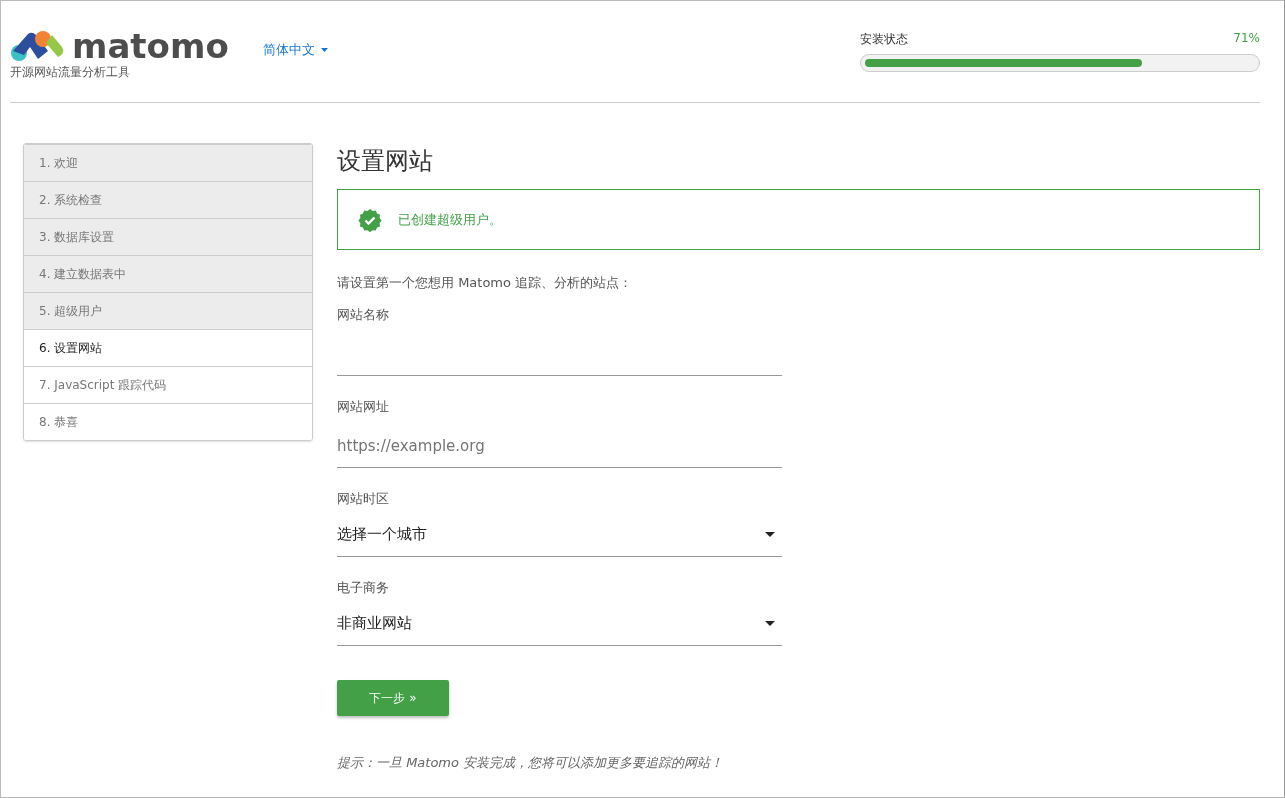  What do you see at coordinates (168, 273) in the screenshot?
I see `step-item: 4. 建立数据表中` at bounding box center [168, 273].